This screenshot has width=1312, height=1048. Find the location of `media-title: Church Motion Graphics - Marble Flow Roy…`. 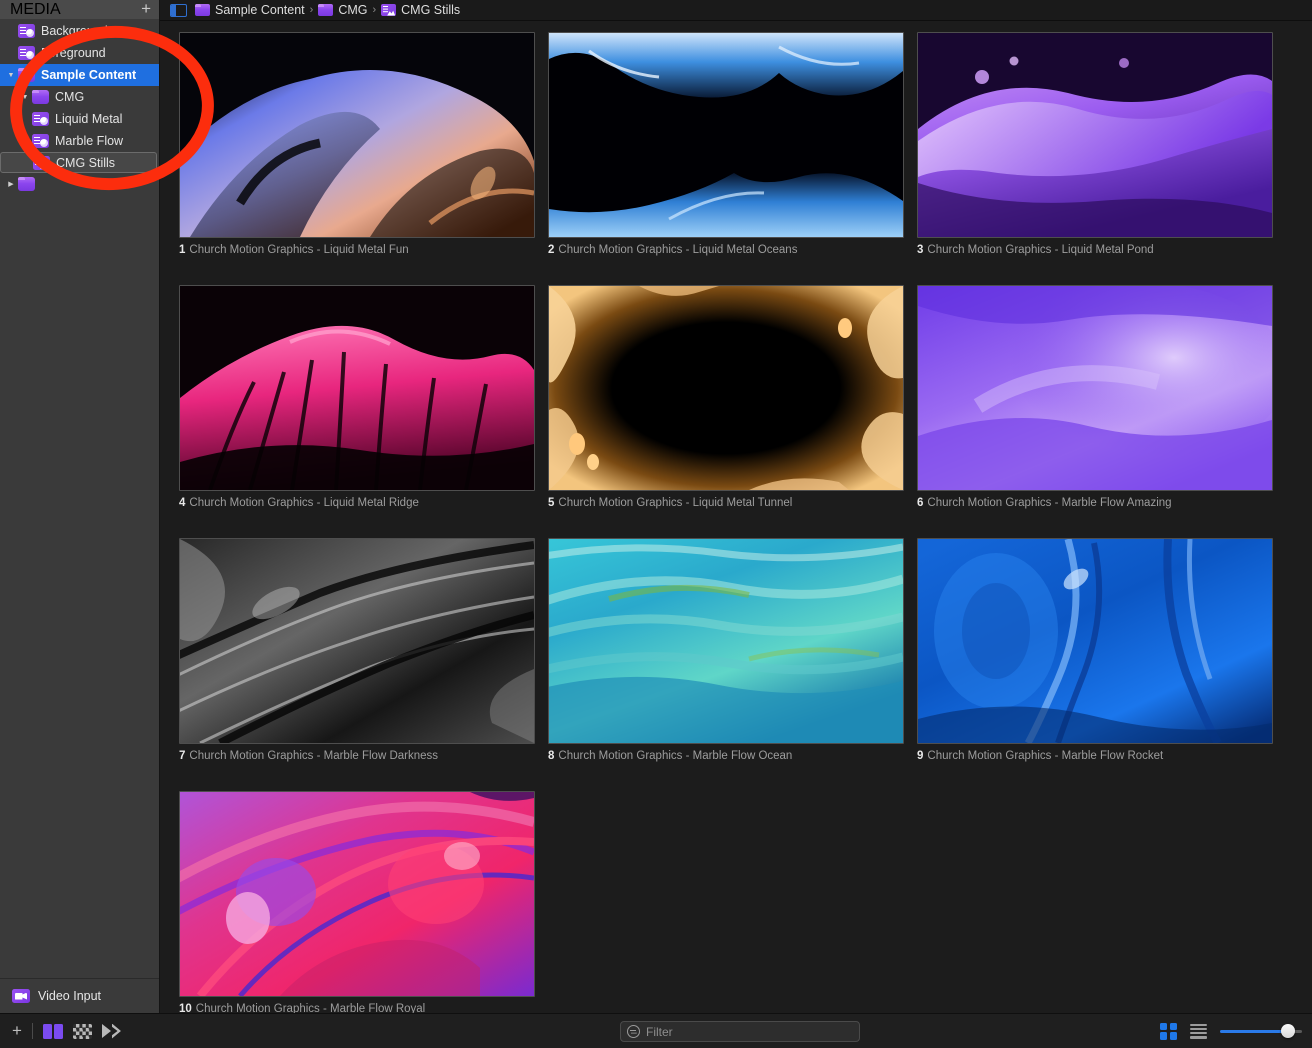

media-title: Church Motion Graphics - Marble Flow Roy… is located at coordinates (310, 1008).